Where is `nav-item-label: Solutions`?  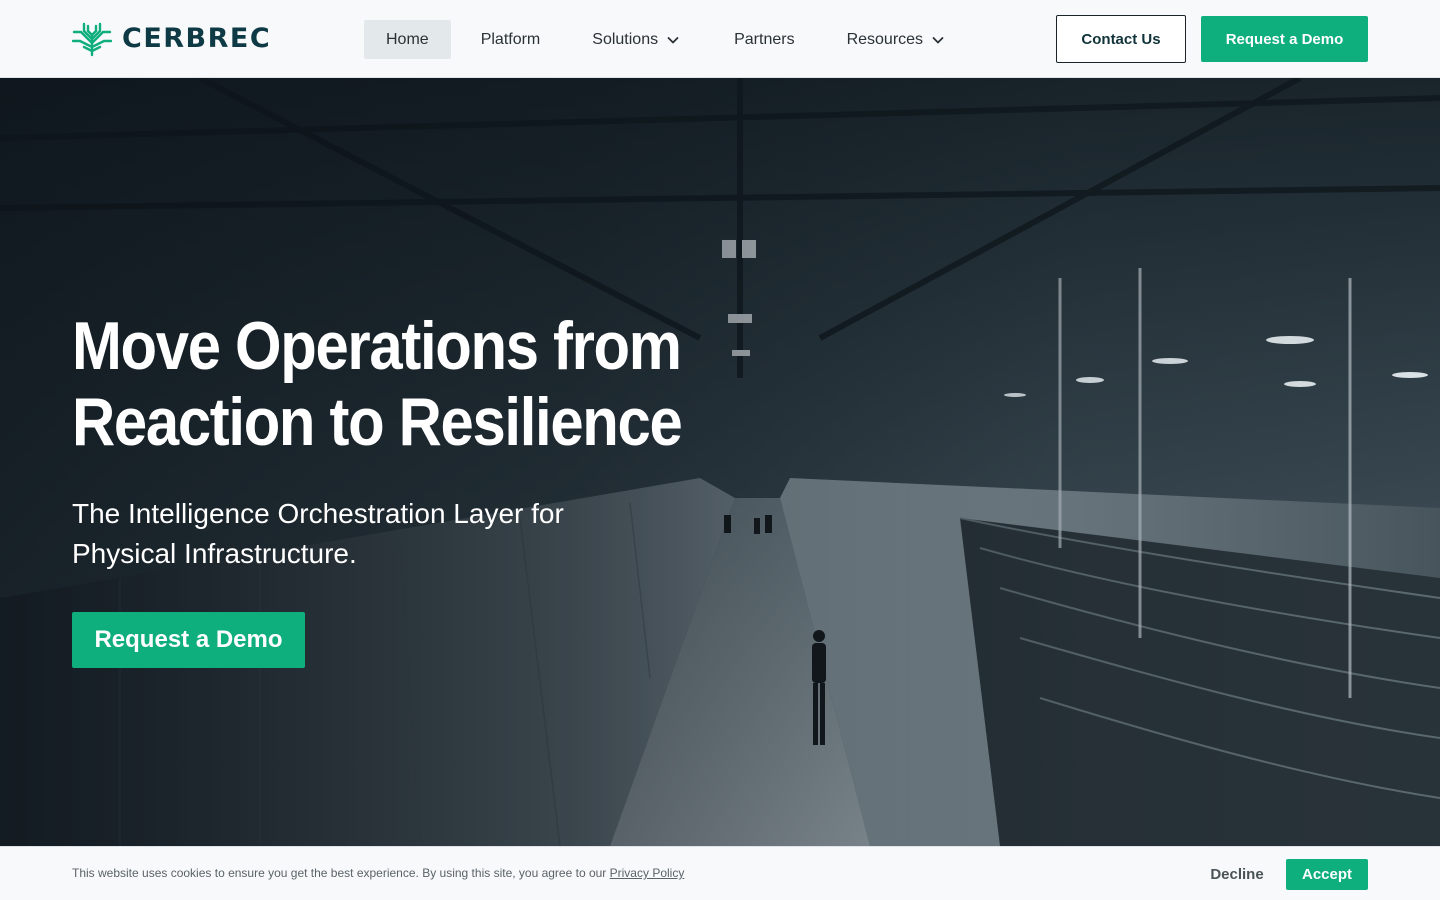
nav-item-label: Solutions is located at coordinates (625, 39).